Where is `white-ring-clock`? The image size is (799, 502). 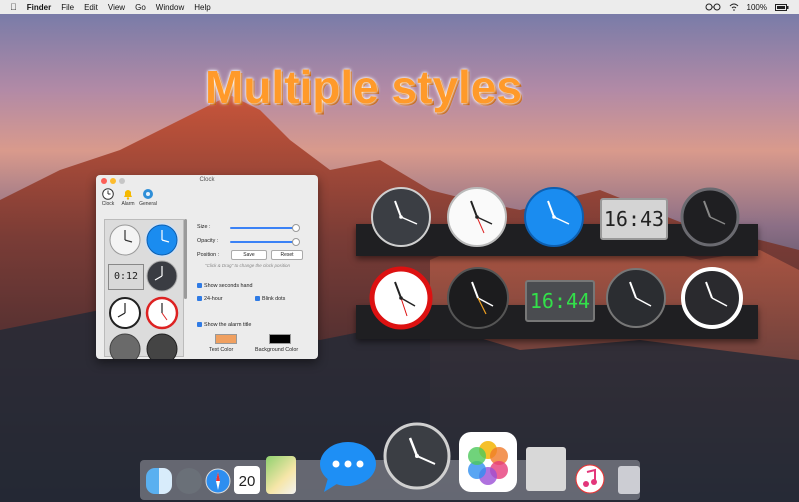
white-ring-clock is located at coordinates (712, 298).